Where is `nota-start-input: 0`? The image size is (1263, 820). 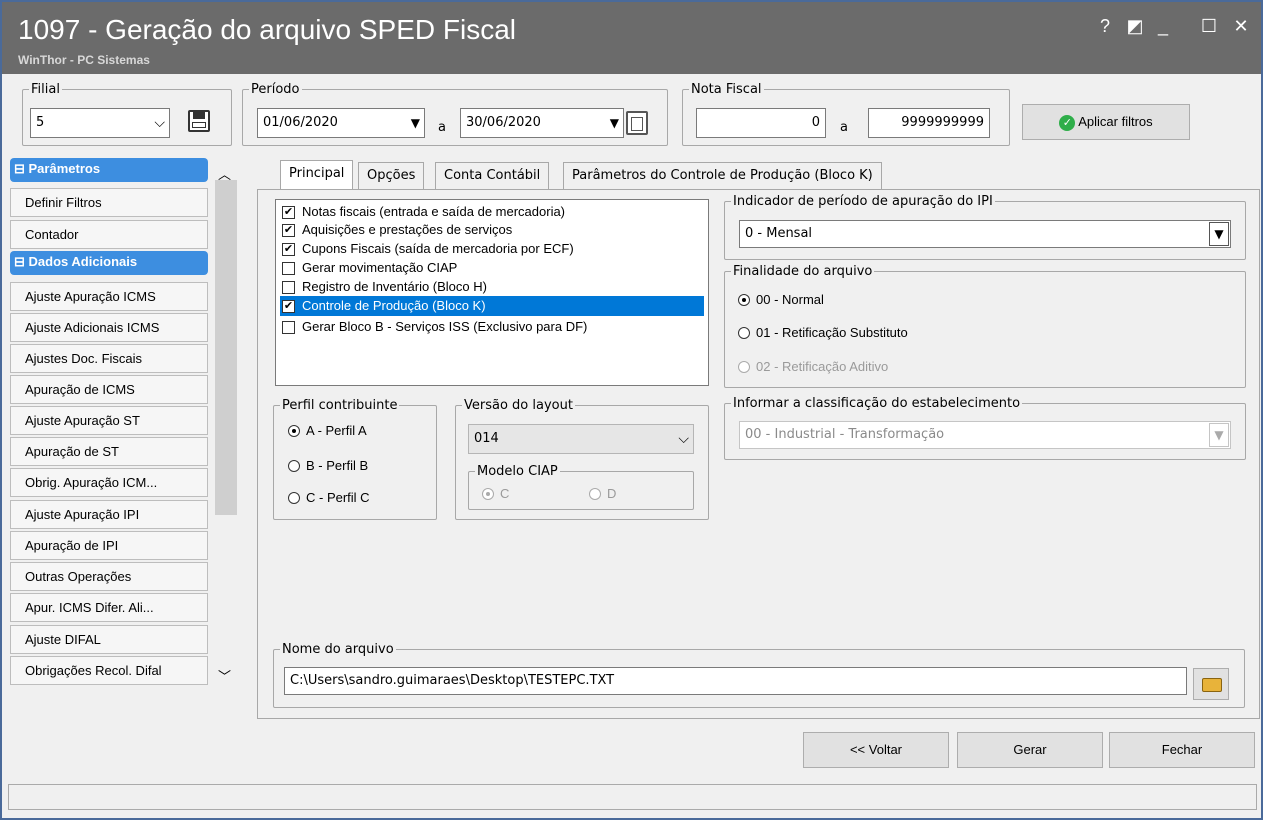 nota-start-input: 0 is located at coordinates (761, 123).